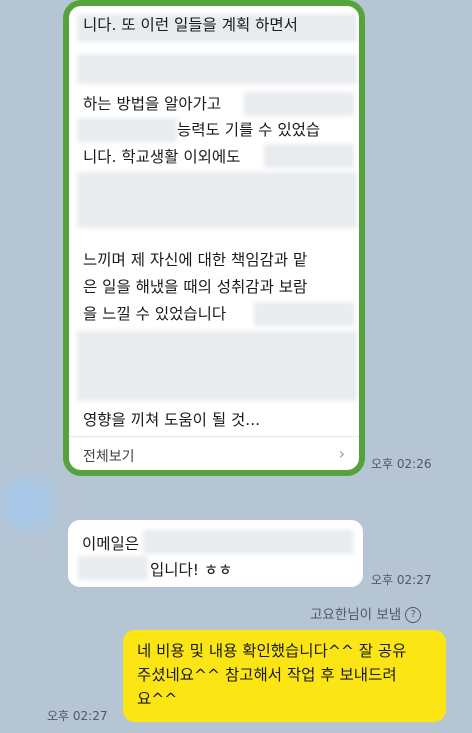  What do you see at coordinates (215, 553) in the screenshot?
I see `message-bubble: 이메일은 입니다! ㅎㅎ` at bounding box center [215, 553].